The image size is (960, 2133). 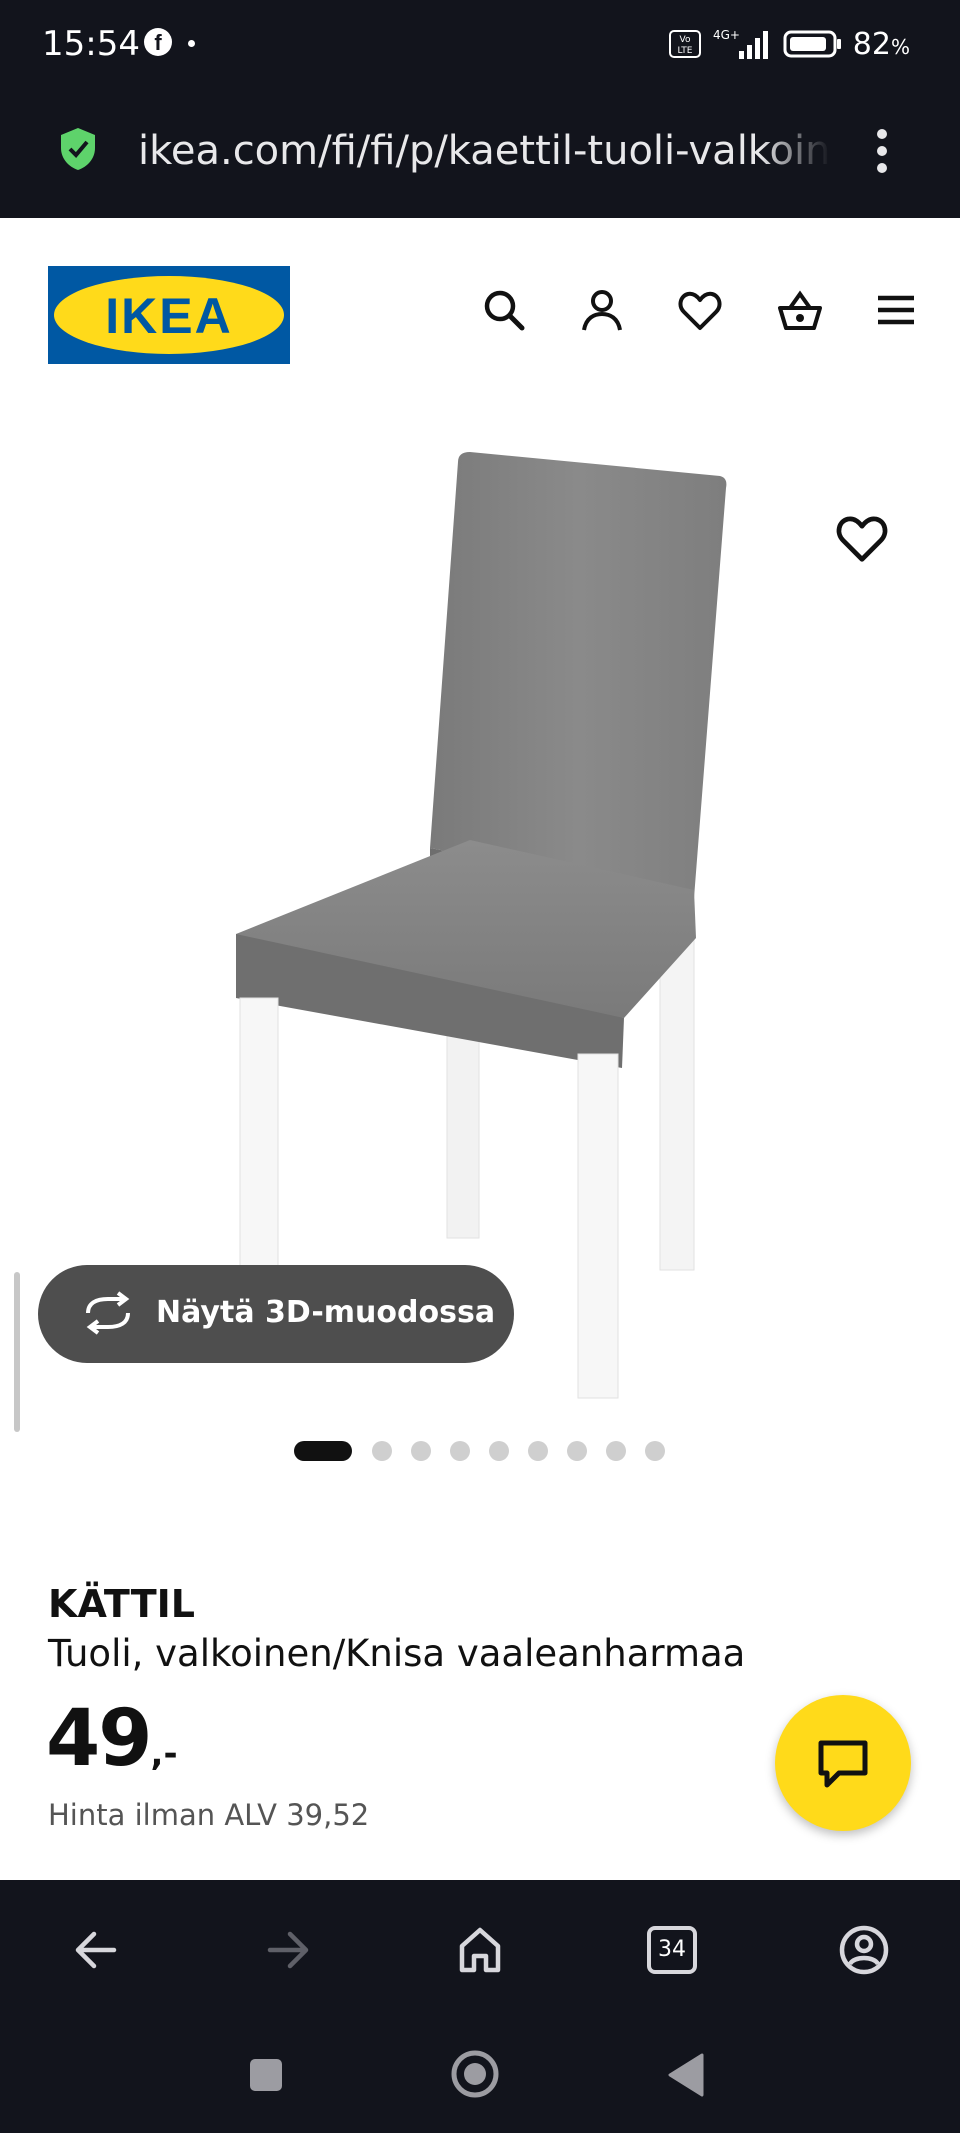 I want to click on logo-text: IKEA, so click(x=169, y=316).